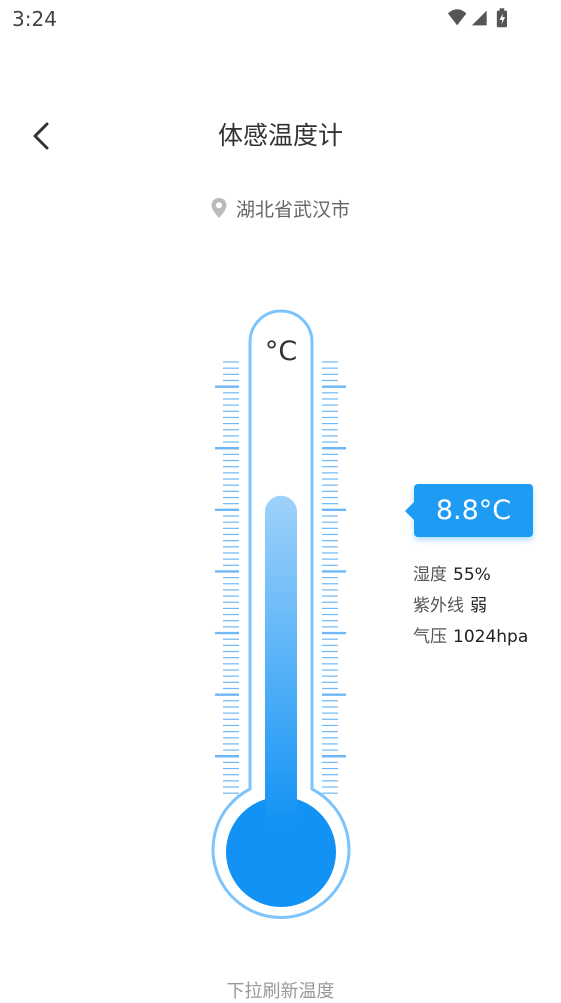 The height and width of the screenshot is (1003, 561). What do you see at coordinates (472, 575) in the screenshot?
I see `humidity-value: 55%` at bounding box center [472, 575].